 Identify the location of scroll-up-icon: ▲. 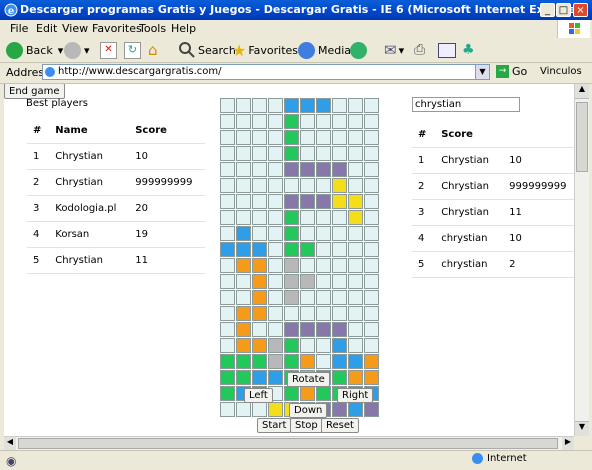
(582, 91).